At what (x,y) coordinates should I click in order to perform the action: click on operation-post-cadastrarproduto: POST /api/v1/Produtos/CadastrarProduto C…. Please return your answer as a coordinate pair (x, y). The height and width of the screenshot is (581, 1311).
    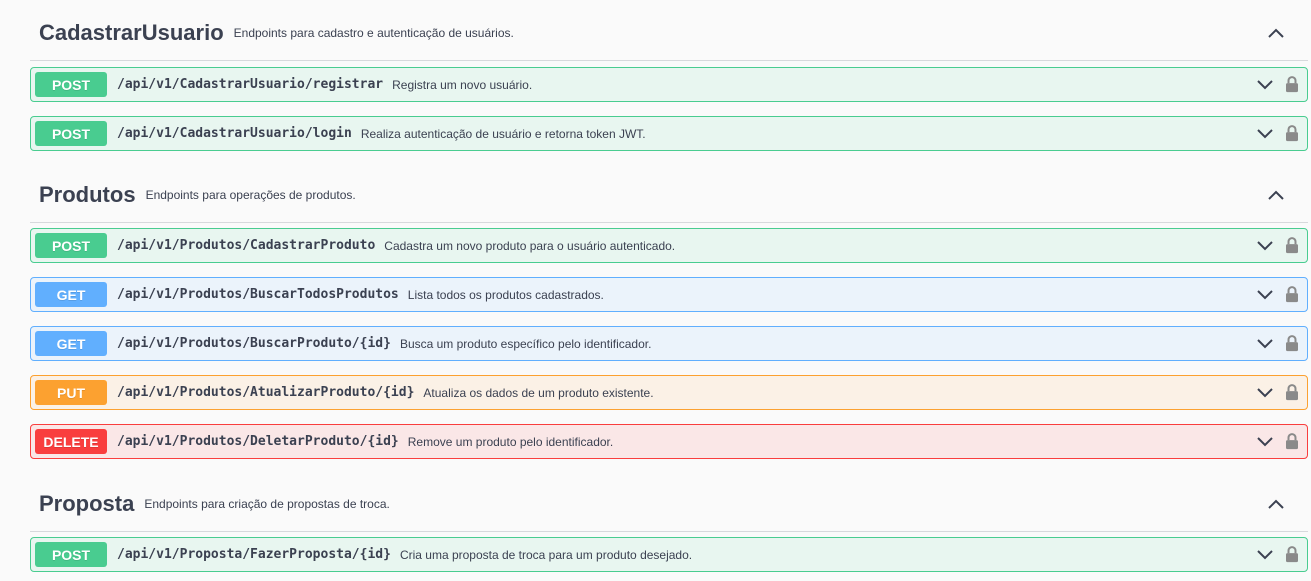
    Looking at the image, I should click on (669, 245).